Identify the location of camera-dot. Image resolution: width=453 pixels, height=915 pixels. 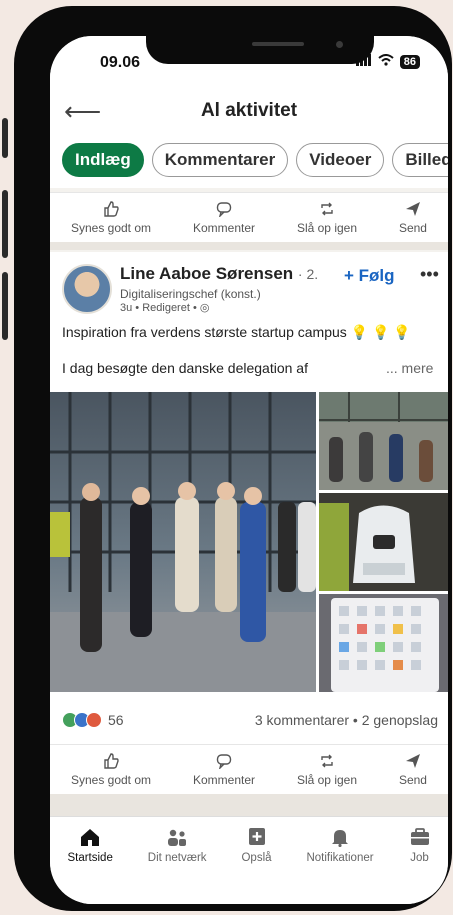
(339, 44).